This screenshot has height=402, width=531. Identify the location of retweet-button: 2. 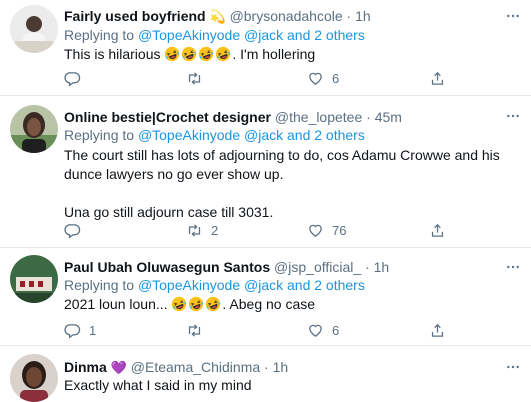
(202, 230).